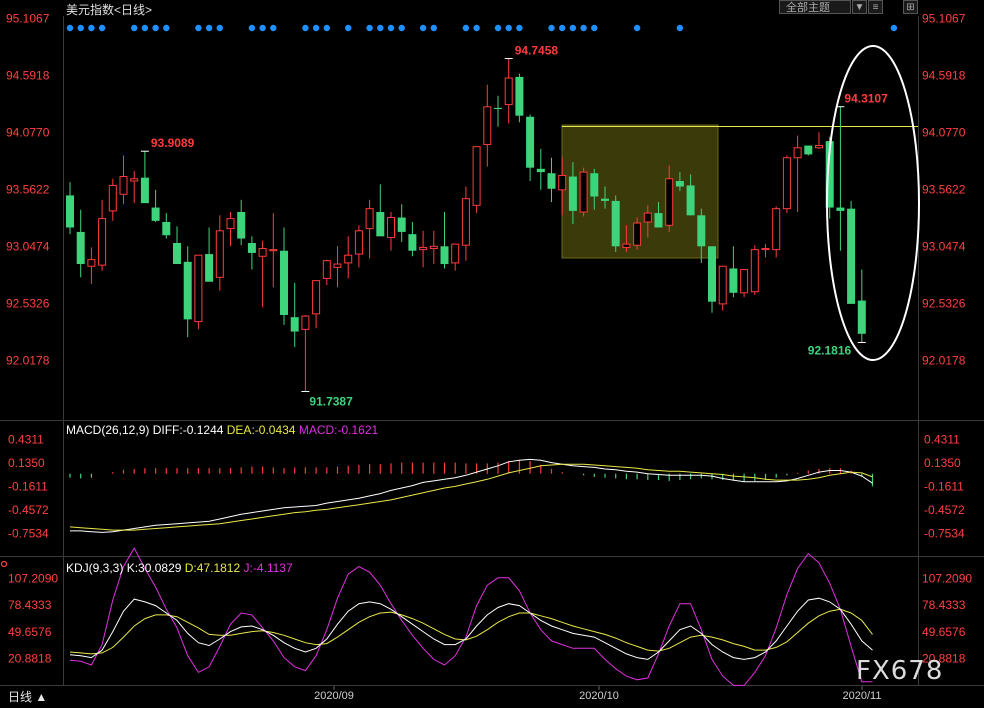 The height and width of the screenshot is (708, 984). Describe the element at coordinates (859, 7) in the screenshot. I see `chevron-down-icon: ▼` at that location.